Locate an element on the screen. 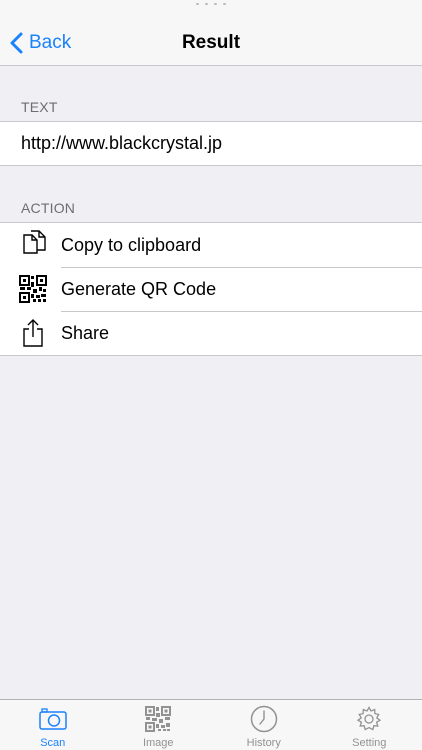 The height and width of the screenshot is (750, 422). status-indicator is located at coordinates (211, 4).